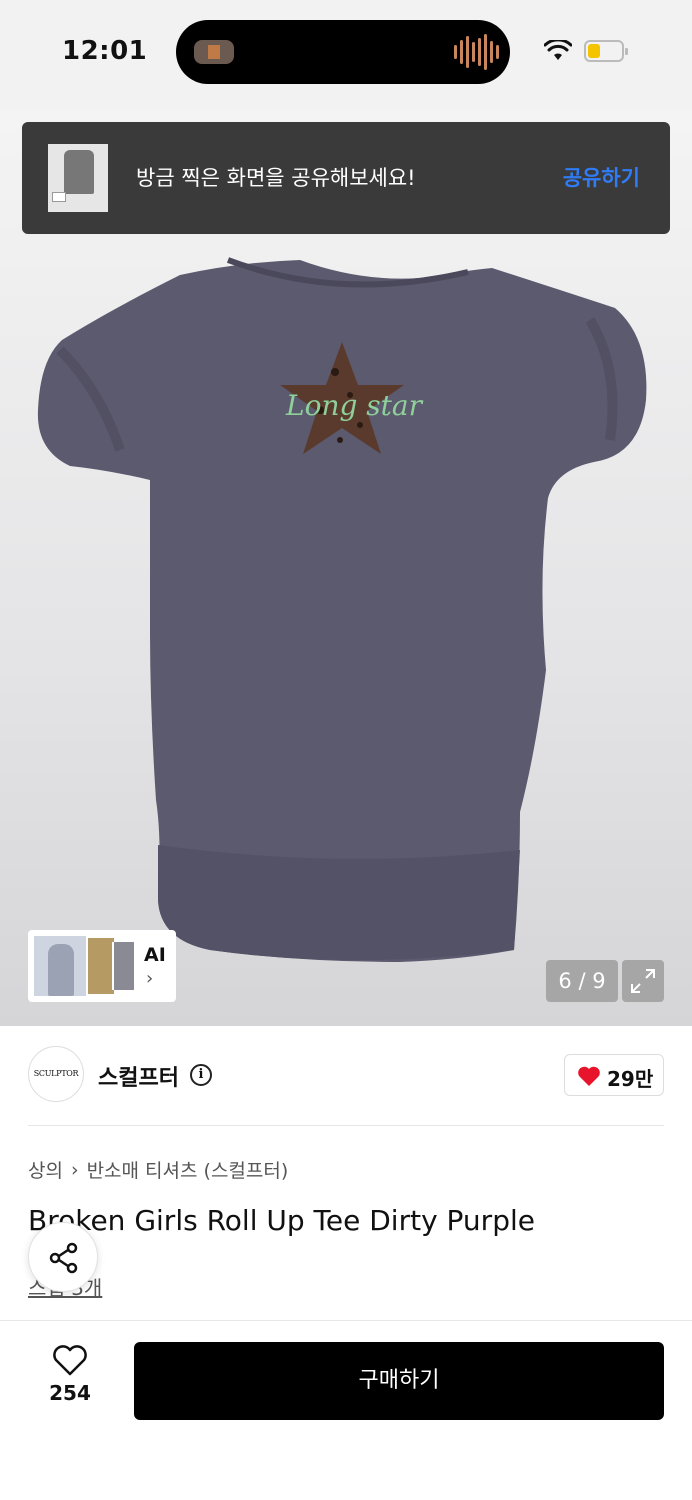  What do you see at coordinates (105, 51) in the screenshot?
I see `clock: 12:01` at bounding box center [105, 51].